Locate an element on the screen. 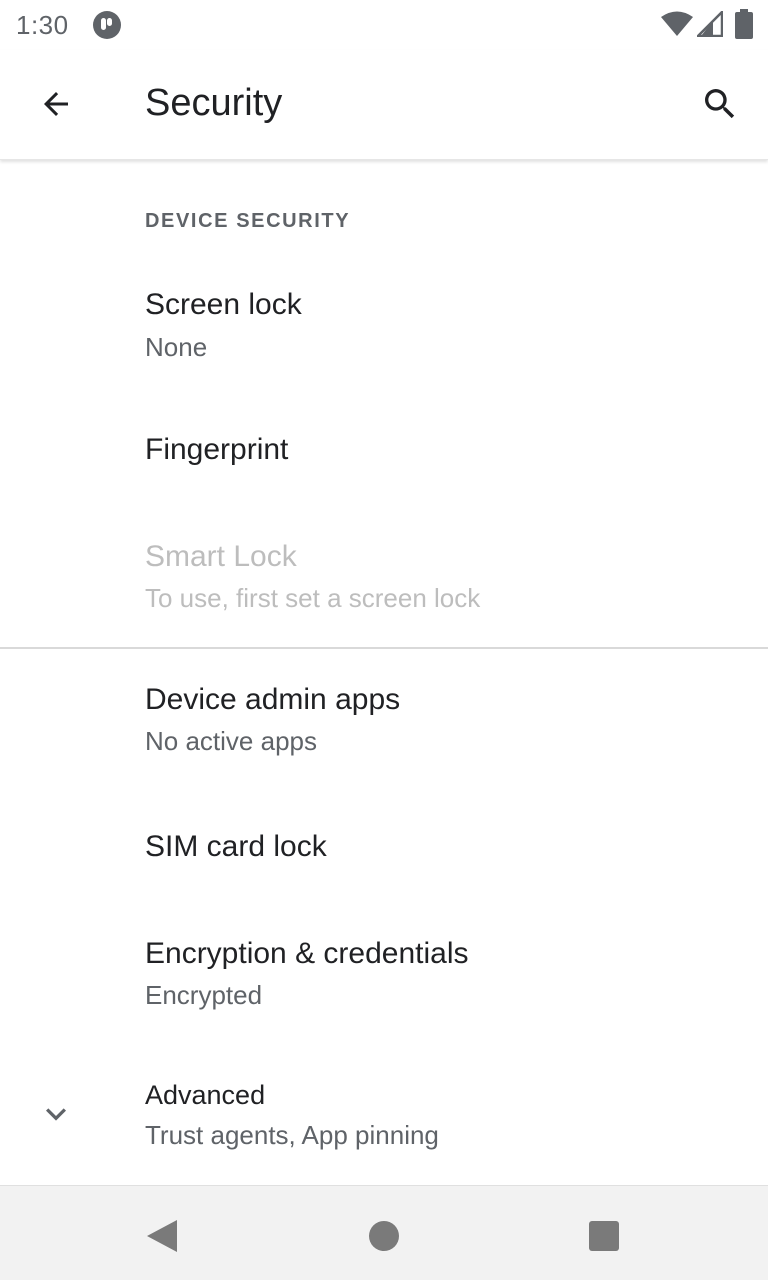 This screenshot has width=768, height=1280. nav-recents-button is located at coordinates (604, 1236).